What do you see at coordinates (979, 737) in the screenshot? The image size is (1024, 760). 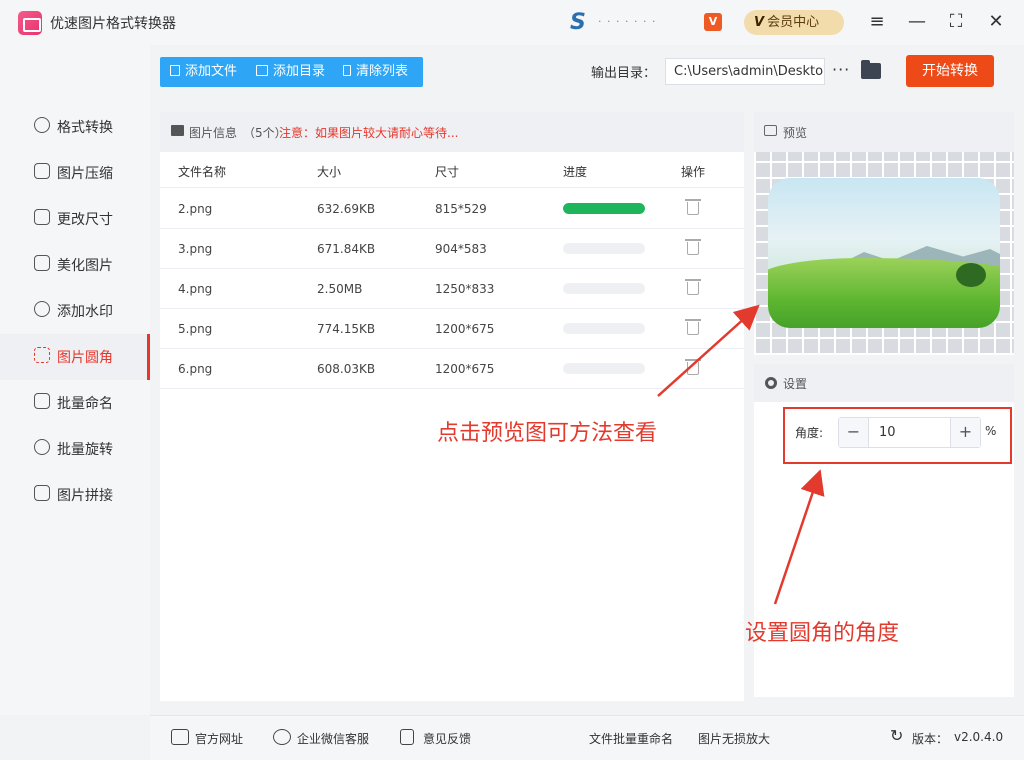 I see `version-number: v2.0.4.0` at bounding box center [979, 737].